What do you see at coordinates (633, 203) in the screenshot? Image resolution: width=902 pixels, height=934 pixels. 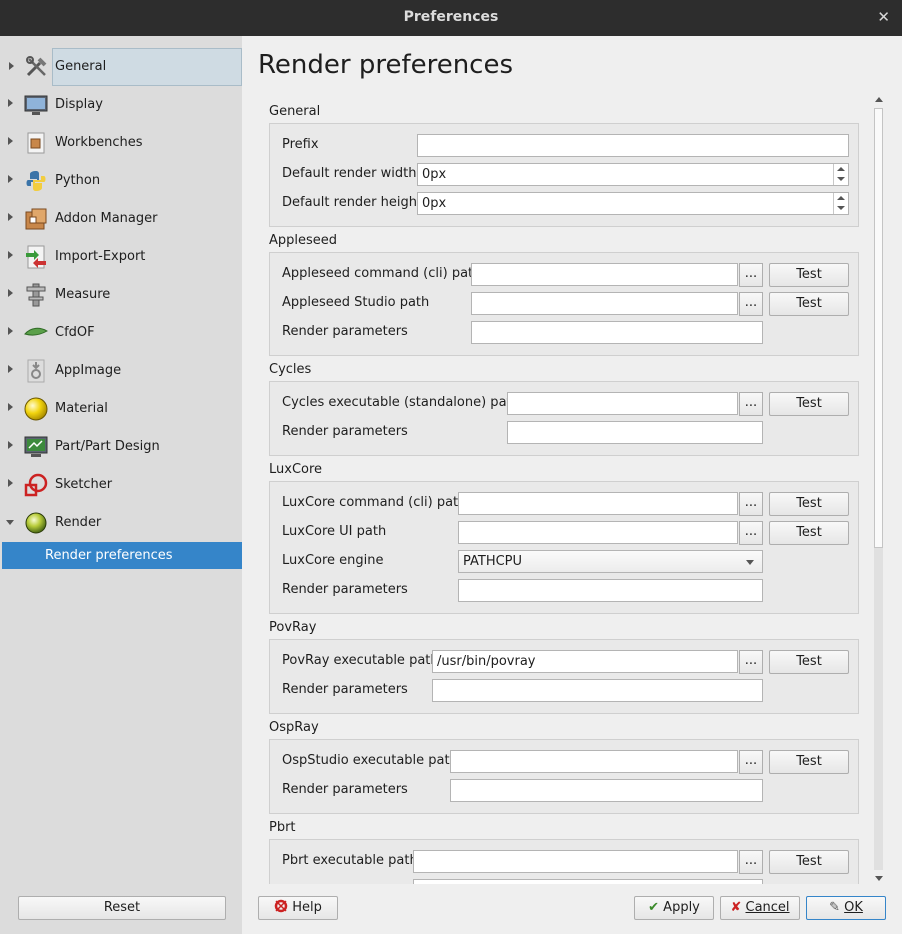 I see `default-height-spinbox: 0px` at bounding box center [633, 203].